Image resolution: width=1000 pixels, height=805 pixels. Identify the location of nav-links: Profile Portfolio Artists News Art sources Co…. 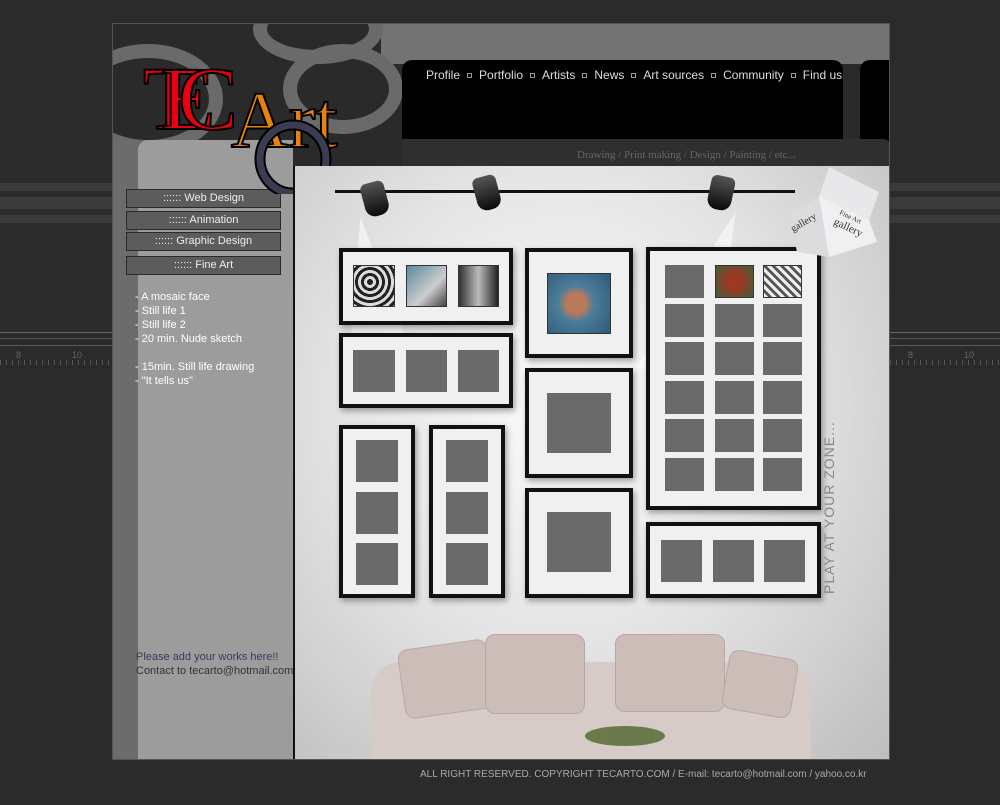
(634, 75).